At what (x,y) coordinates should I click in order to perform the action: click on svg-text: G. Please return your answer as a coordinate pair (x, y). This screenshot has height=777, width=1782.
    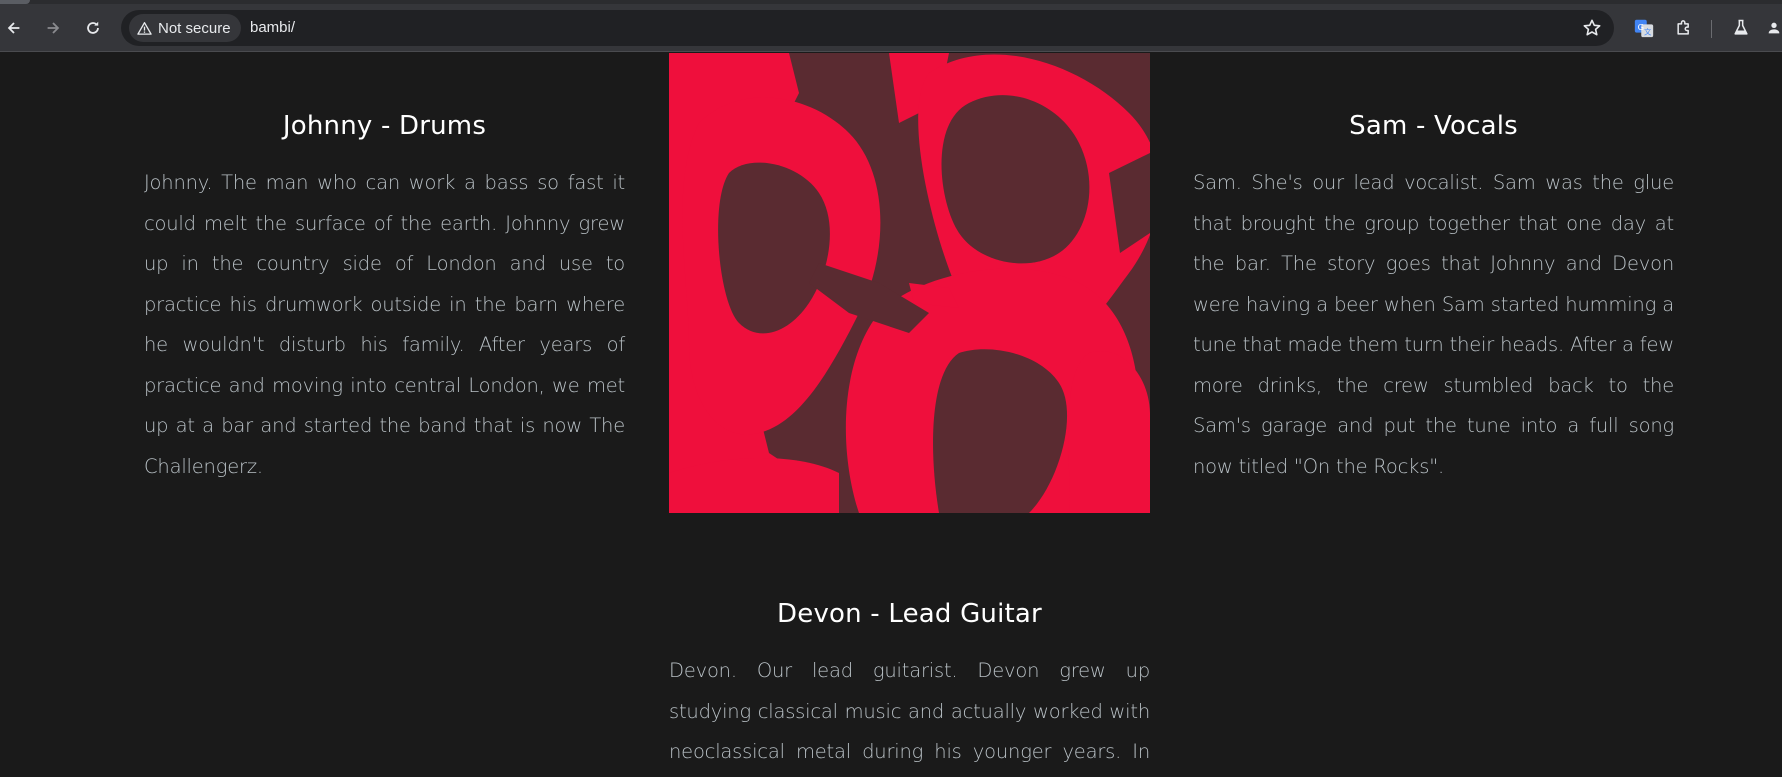
    Looking at the image, I should click on (1641, 27).